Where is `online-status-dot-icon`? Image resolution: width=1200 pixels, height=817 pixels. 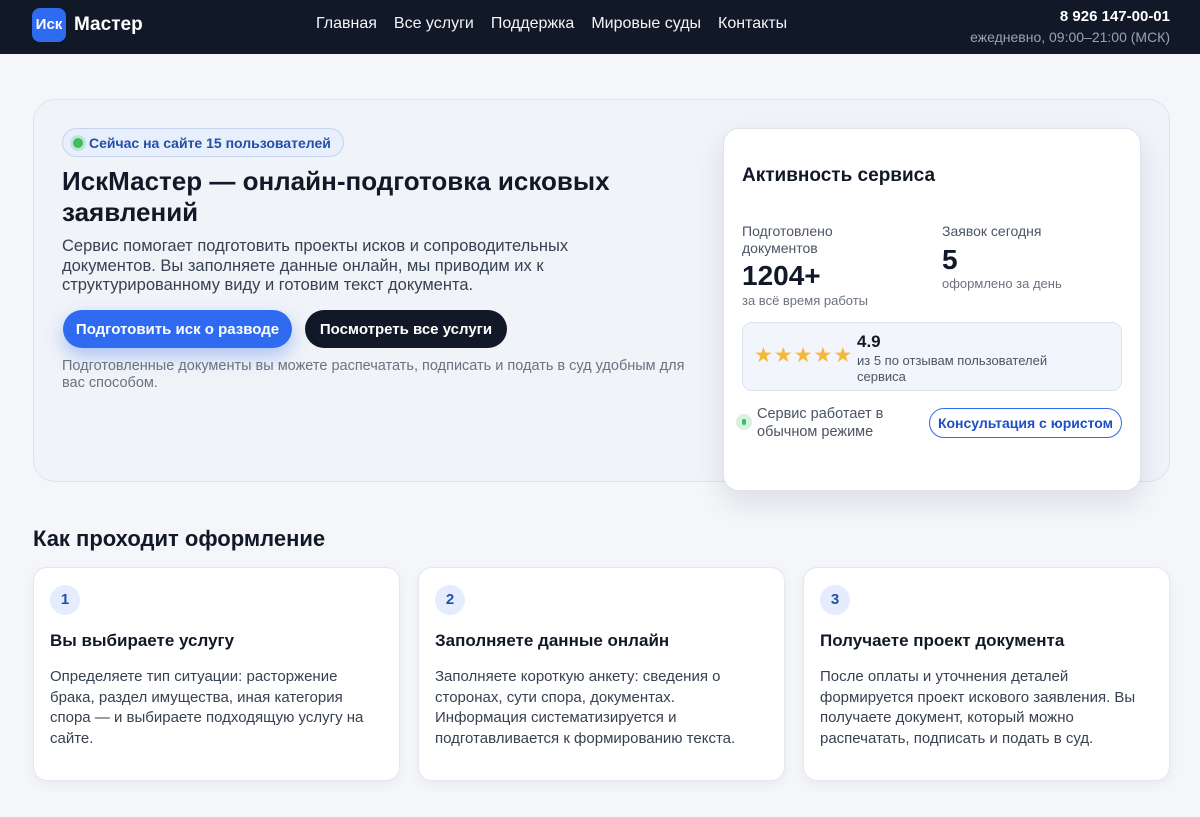 online-status-dot-icon is located at coordinates (78, 142).